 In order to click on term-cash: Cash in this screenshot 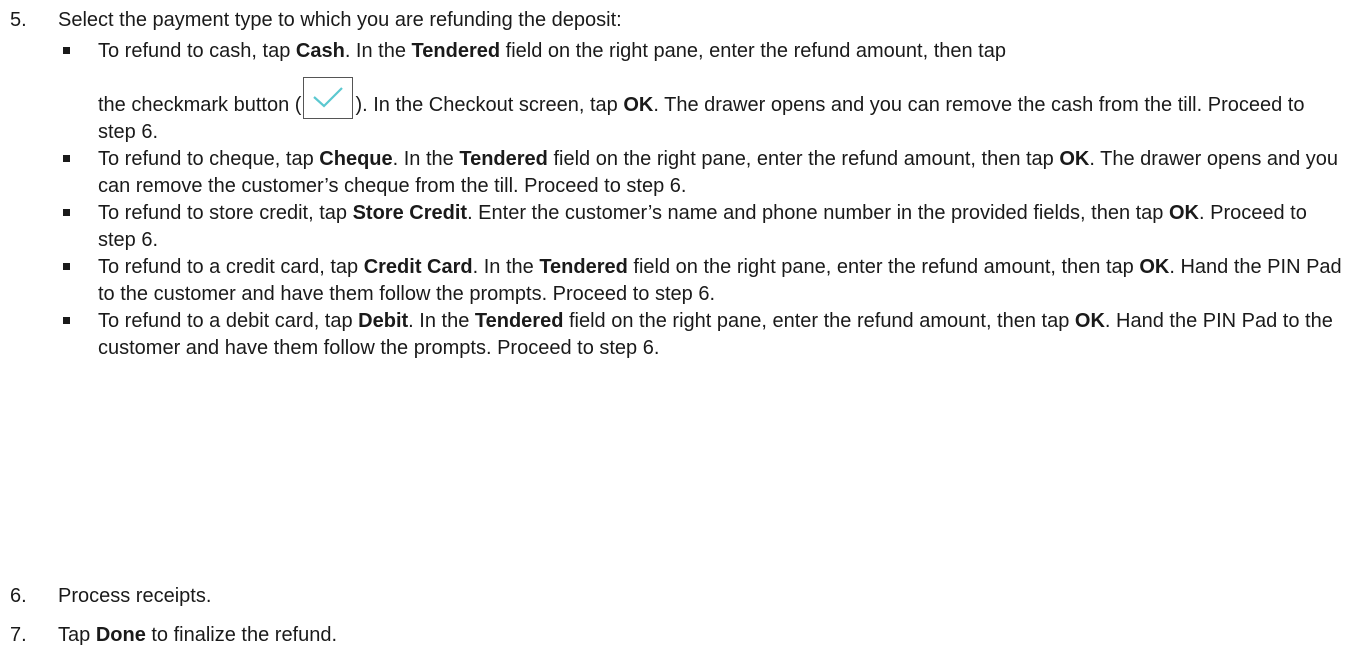, I will do `click(320, 51)`.